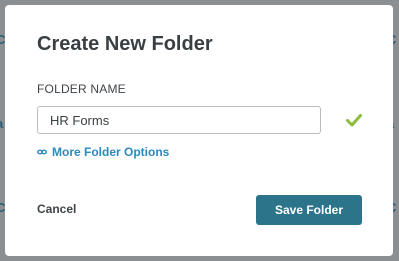 This screenshot has height=261, width=399. I want to click on save-folder-button: Save Folder, so click(309, 210).